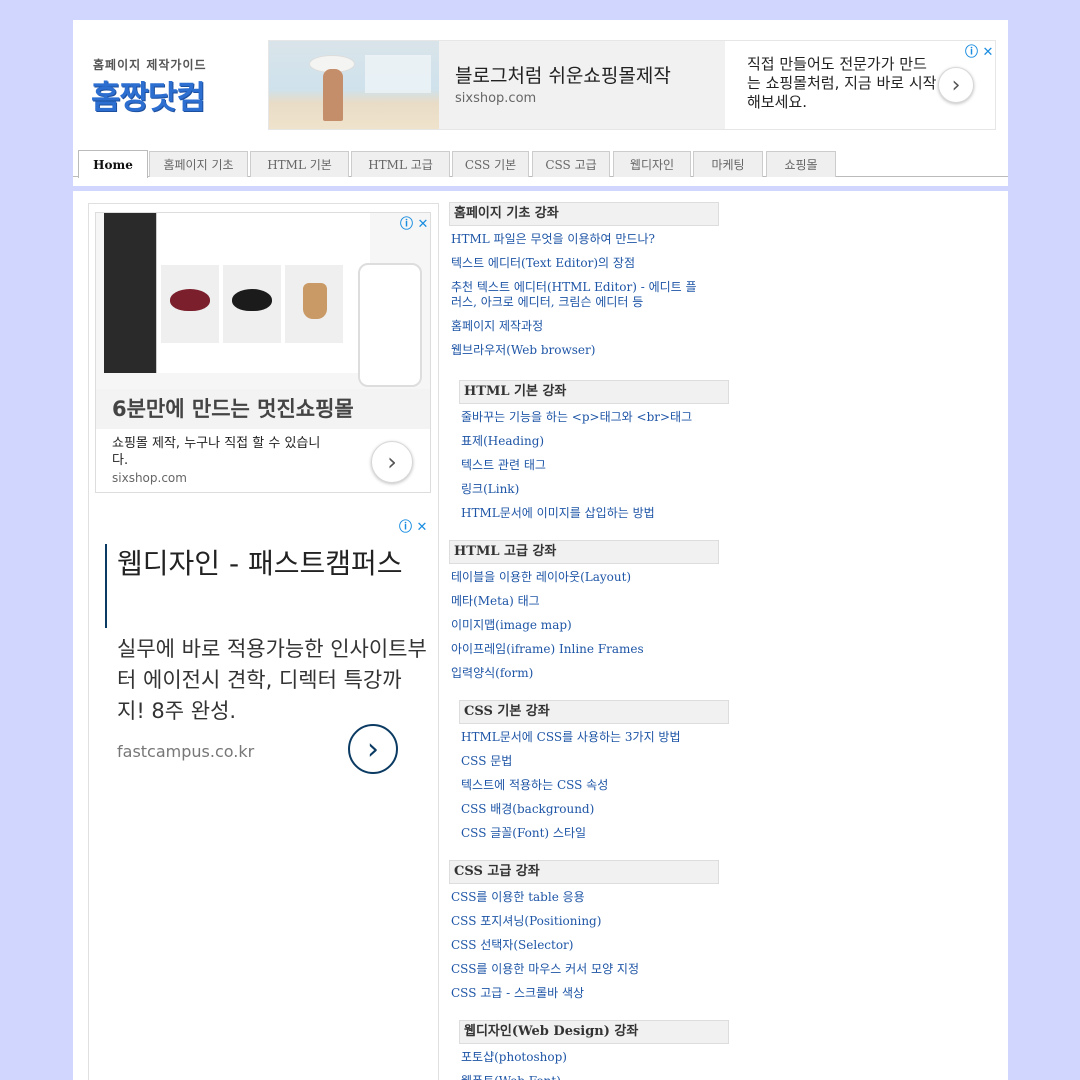 The image size is (1080, 1080). I want to click on lecture-link: CSS를 이용한 table 응용, so click(584, 899).